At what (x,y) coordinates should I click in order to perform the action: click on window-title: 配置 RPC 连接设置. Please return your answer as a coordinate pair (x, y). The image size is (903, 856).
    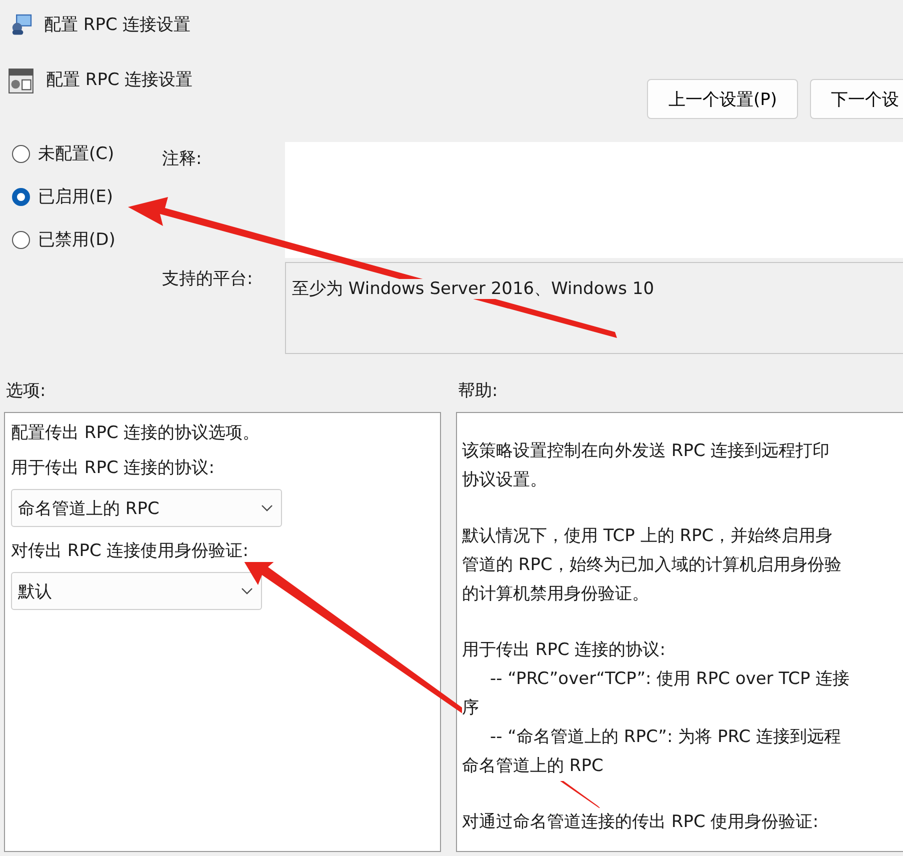
    Looking at the image, I should click on (117, 25).